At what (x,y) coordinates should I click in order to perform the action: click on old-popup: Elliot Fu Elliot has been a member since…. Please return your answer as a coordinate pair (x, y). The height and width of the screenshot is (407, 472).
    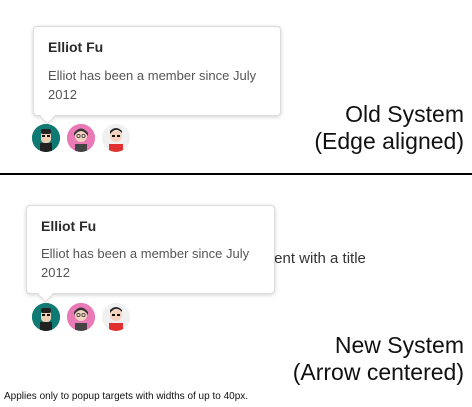
    Looking at the image, I should click on (157, 71).